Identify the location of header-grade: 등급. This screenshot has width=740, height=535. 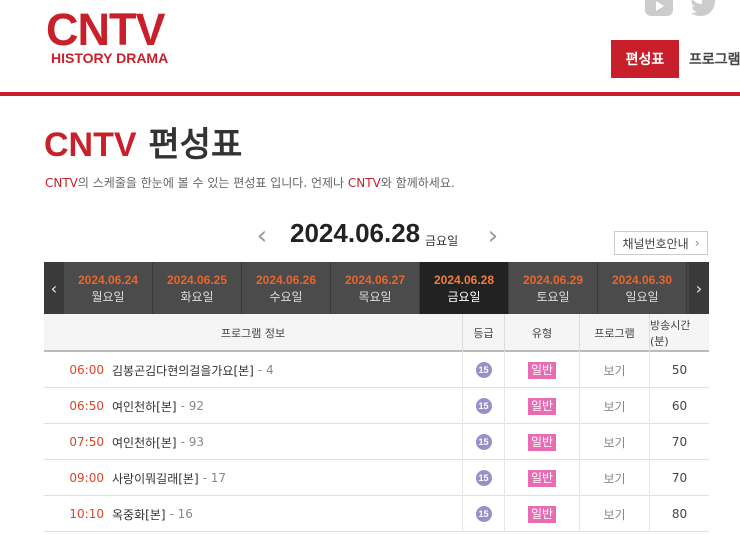
(483, 333).